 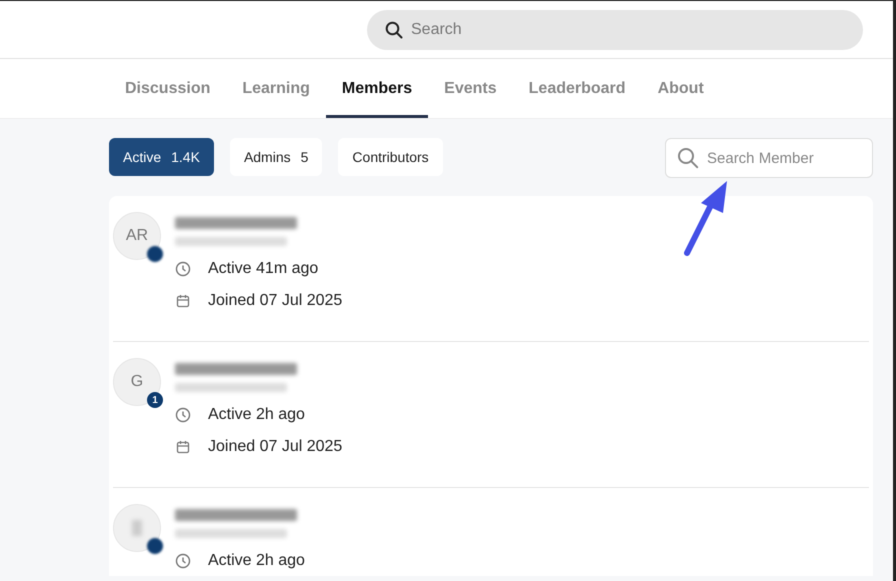 What do you see at coordinates (390, 157) in the screenshot?
I see `filter-button: Contributors` at bounding box center [390, 157].